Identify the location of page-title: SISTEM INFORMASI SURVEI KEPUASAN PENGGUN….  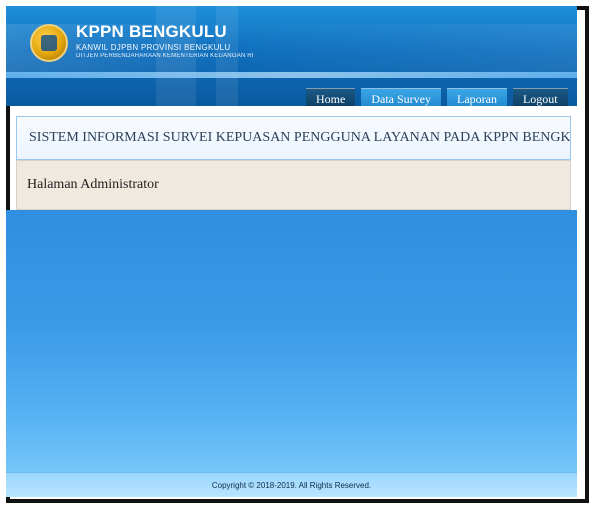
(293, 138).